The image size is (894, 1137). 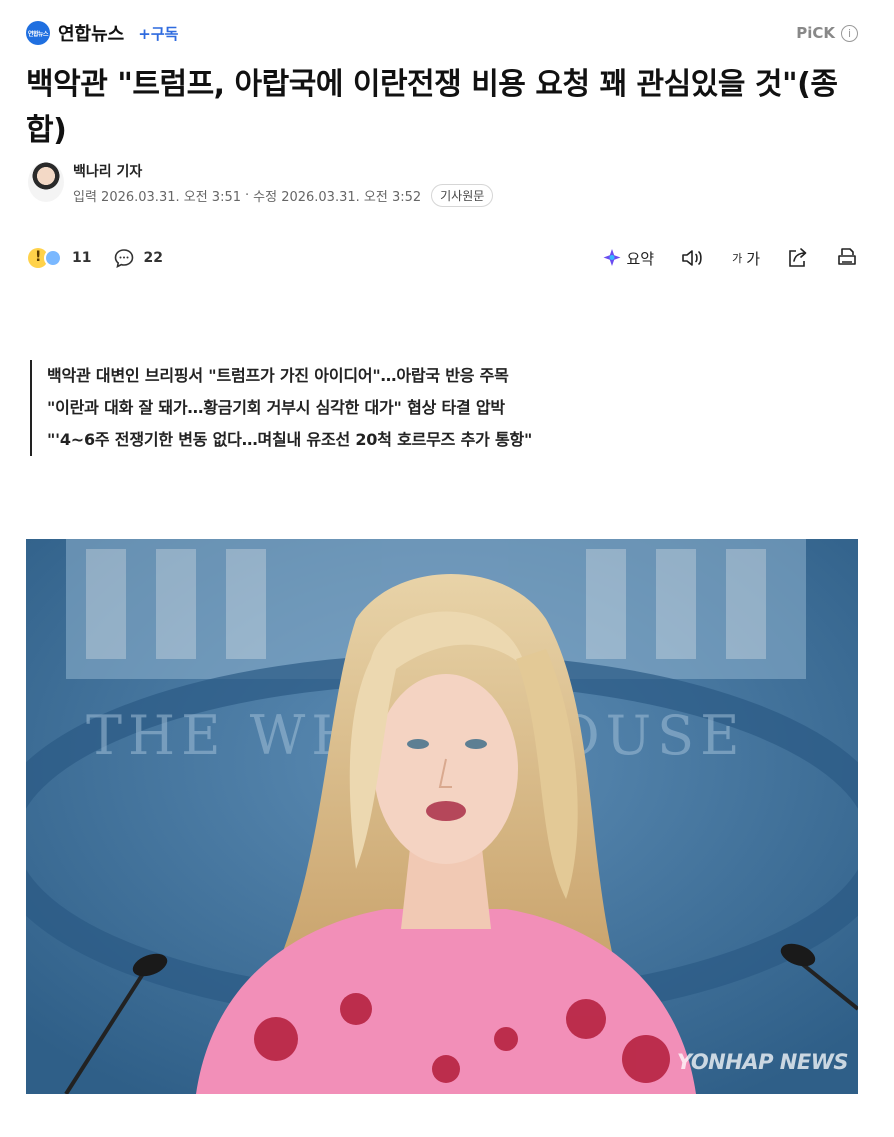 I want to click on reporter-avatar, so click(x=46, y=182).